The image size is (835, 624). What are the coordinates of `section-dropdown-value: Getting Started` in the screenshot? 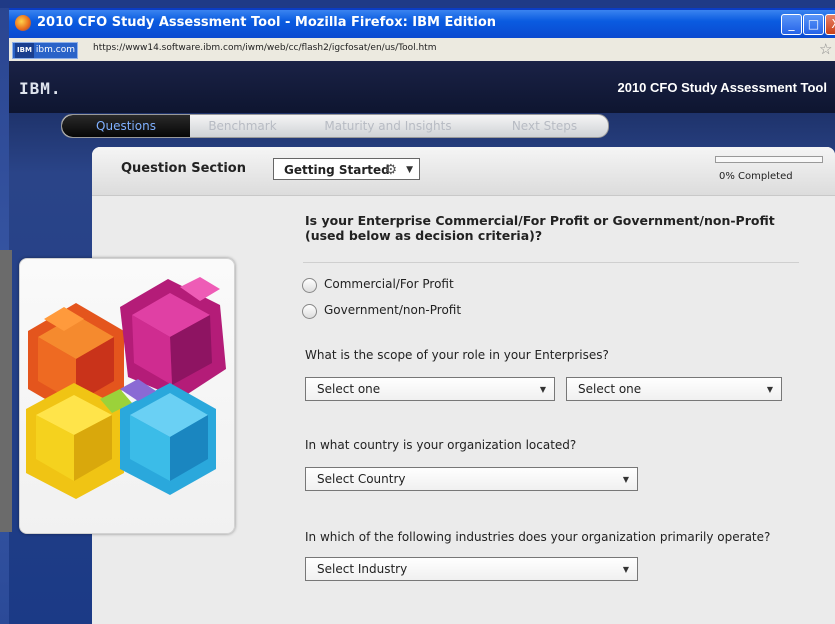 It's located at (337, 170).